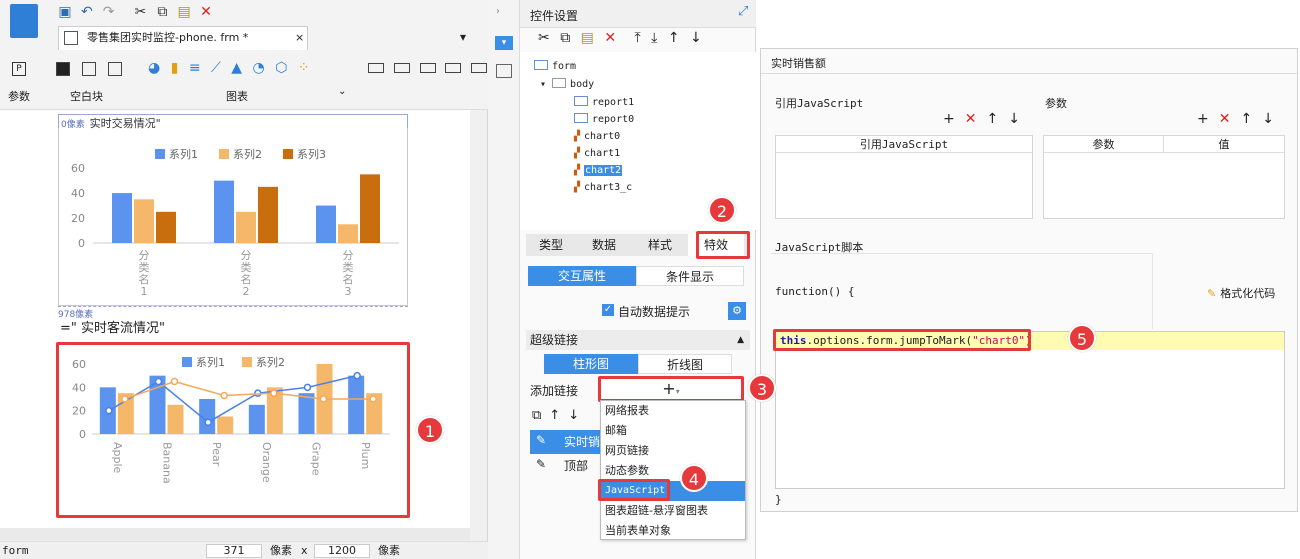 The width and height of the screenshot is (1300, 559). I want to click on params-table: 参数 值, so click(1164, 177).